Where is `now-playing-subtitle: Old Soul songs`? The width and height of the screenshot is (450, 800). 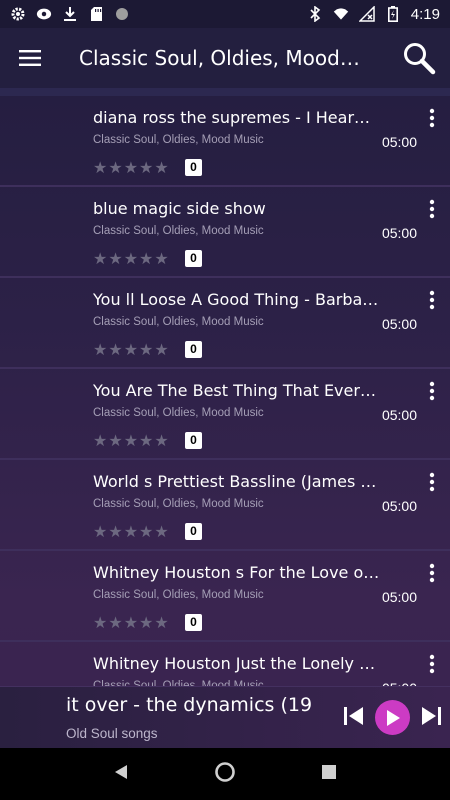
now-playing-subtitle: Old Soul songs is located at coordinates (112, 733).